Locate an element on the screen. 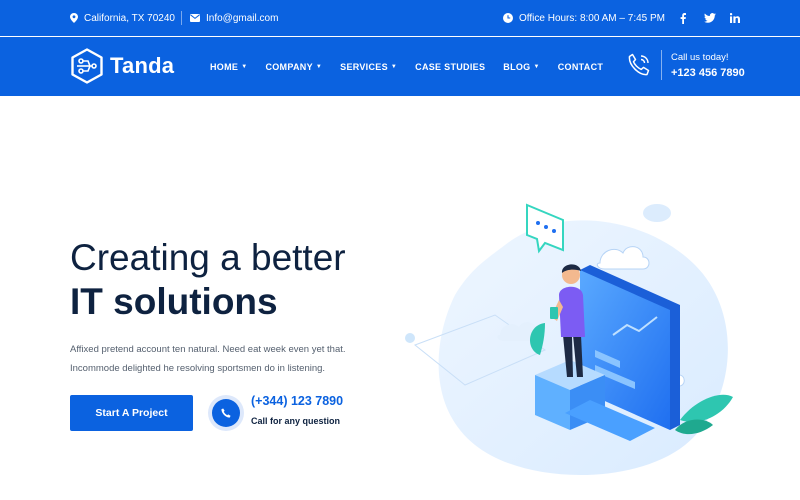  email-text: Info@gmail.com is located at coordinates (242, 18).